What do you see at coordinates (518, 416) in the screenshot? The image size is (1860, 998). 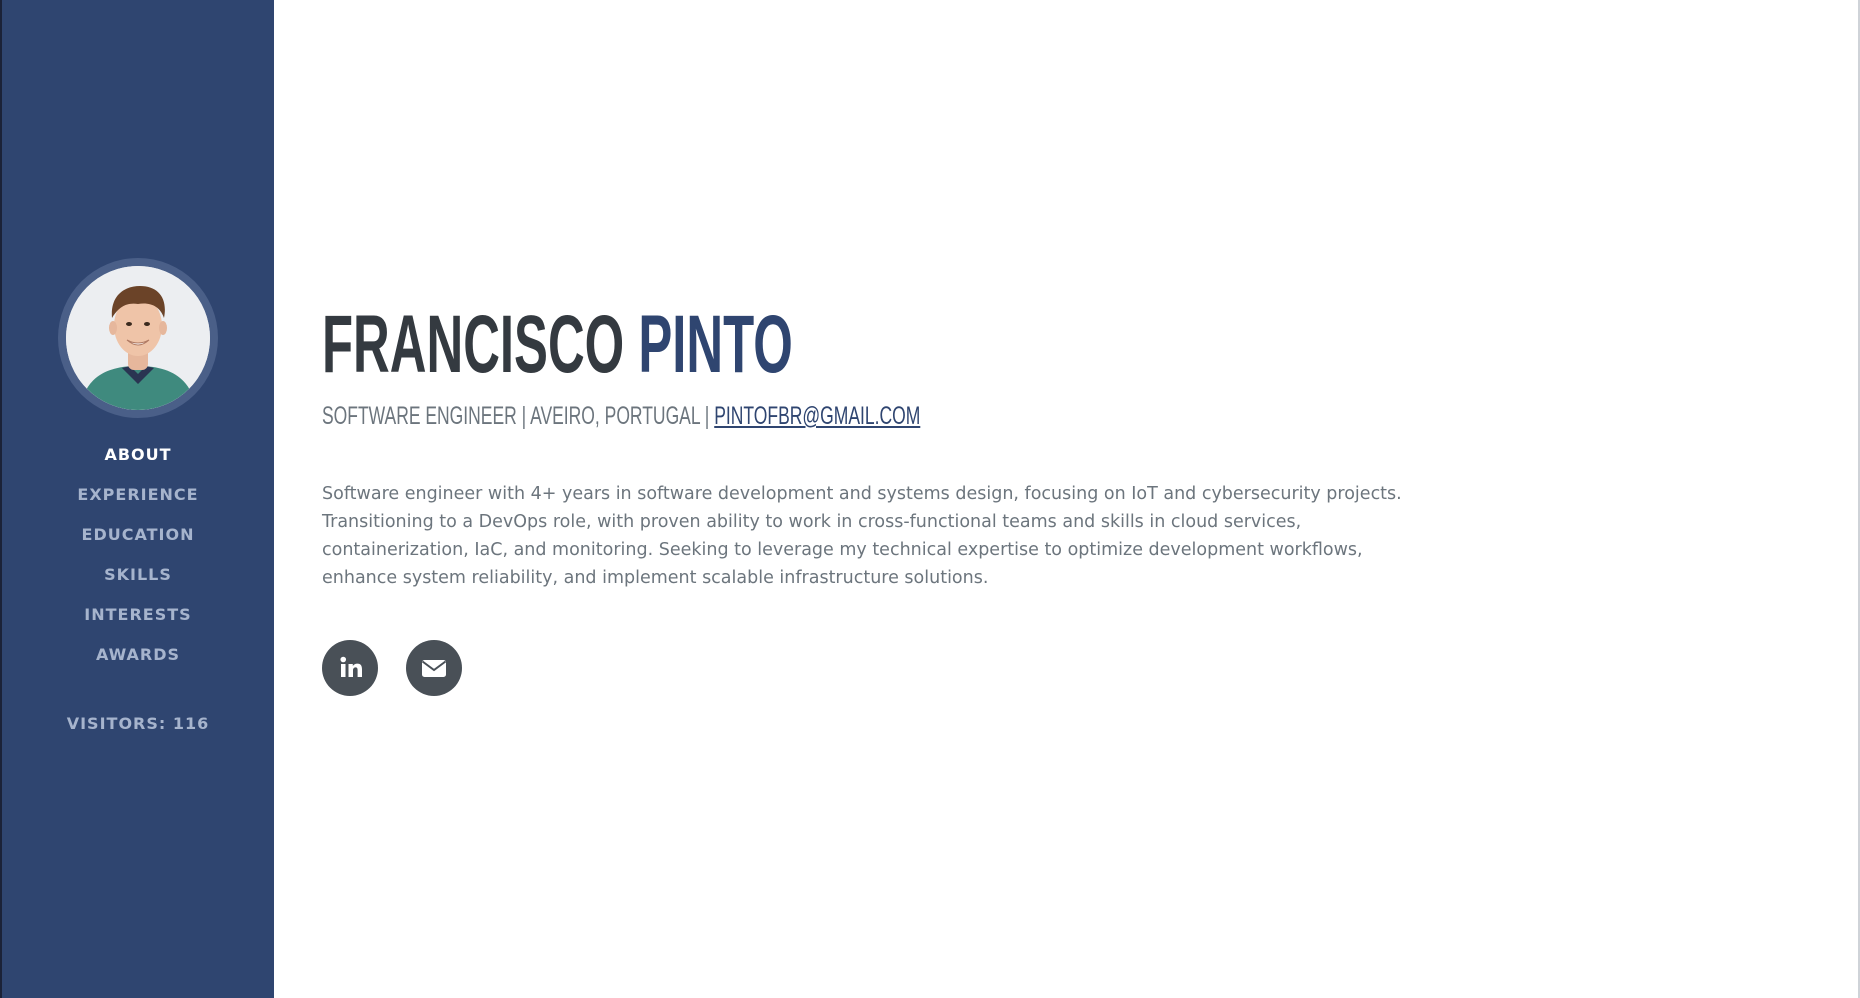 I see `subheading-text: SOFTWARE ENGINEER | AVEIRO, PORTUGAL |` at bounding box center [518, 416].